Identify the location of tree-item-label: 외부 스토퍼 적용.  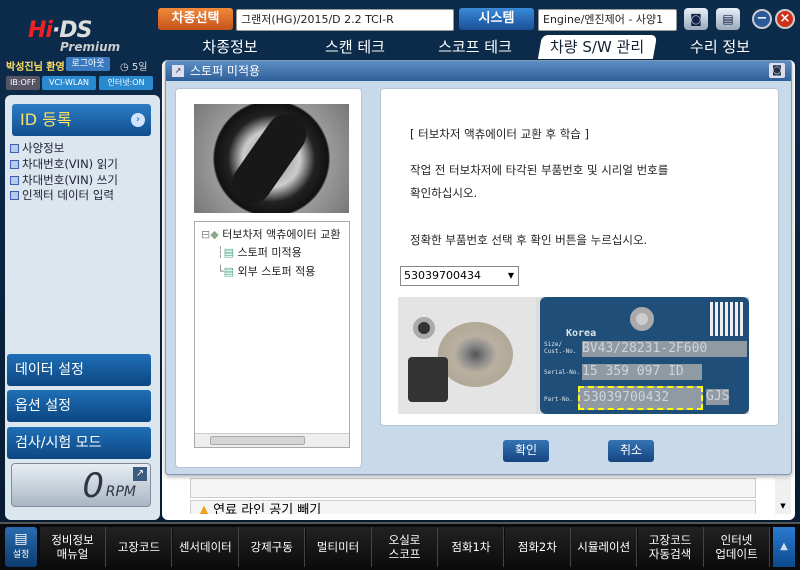
(276, 271).